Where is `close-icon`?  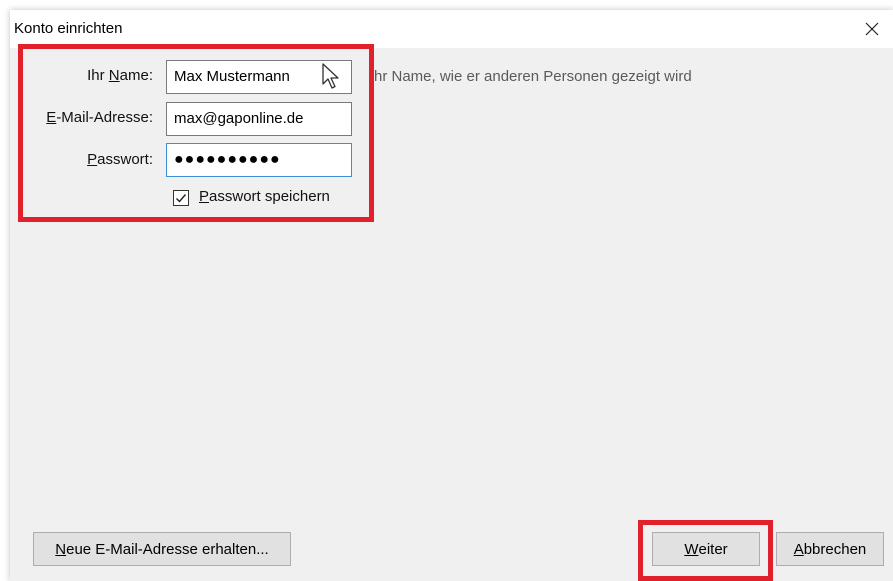
close-icon is located at coordinates (872, 29).